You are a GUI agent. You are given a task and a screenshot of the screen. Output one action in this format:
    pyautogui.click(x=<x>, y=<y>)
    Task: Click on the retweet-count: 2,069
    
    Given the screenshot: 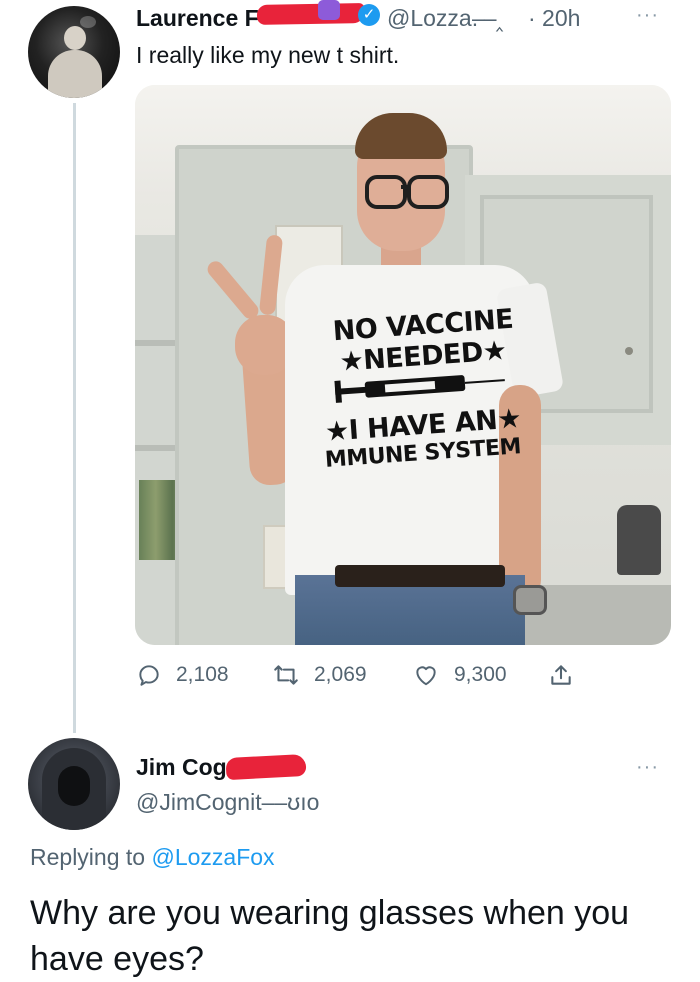 What is the action you would take?
    pyautogui.click(x=340, y=674)
    